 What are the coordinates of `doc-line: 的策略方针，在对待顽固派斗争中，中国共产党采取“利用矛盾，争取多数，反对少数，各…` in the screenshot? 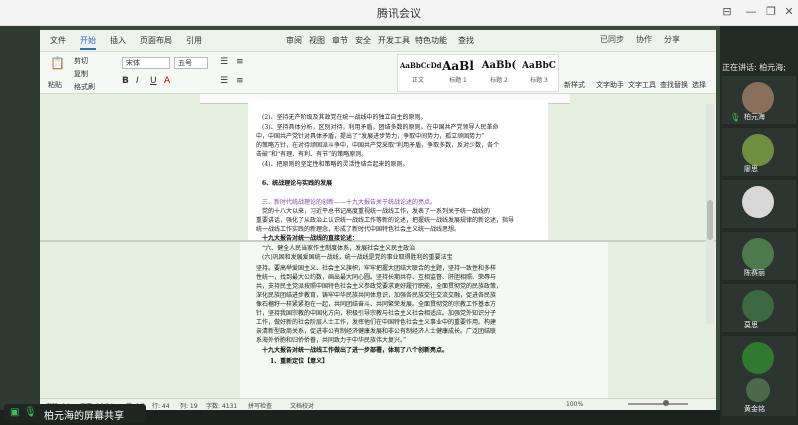 It's located at (378, 145).